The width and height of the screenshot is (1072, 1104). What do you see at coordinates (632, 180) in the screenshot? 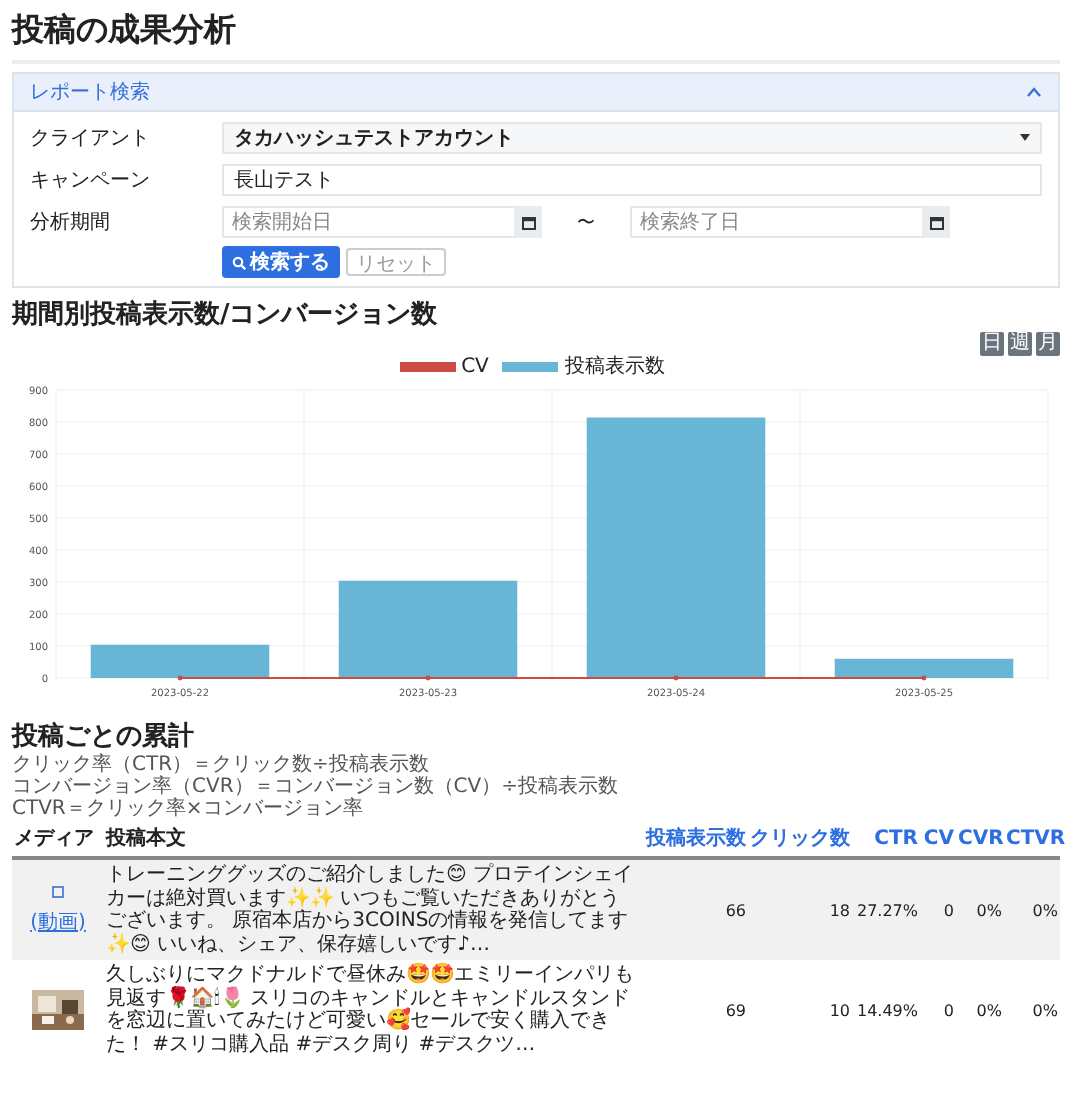
I see `campaign-field: 長山テスト` at bounding box center [632, 180].